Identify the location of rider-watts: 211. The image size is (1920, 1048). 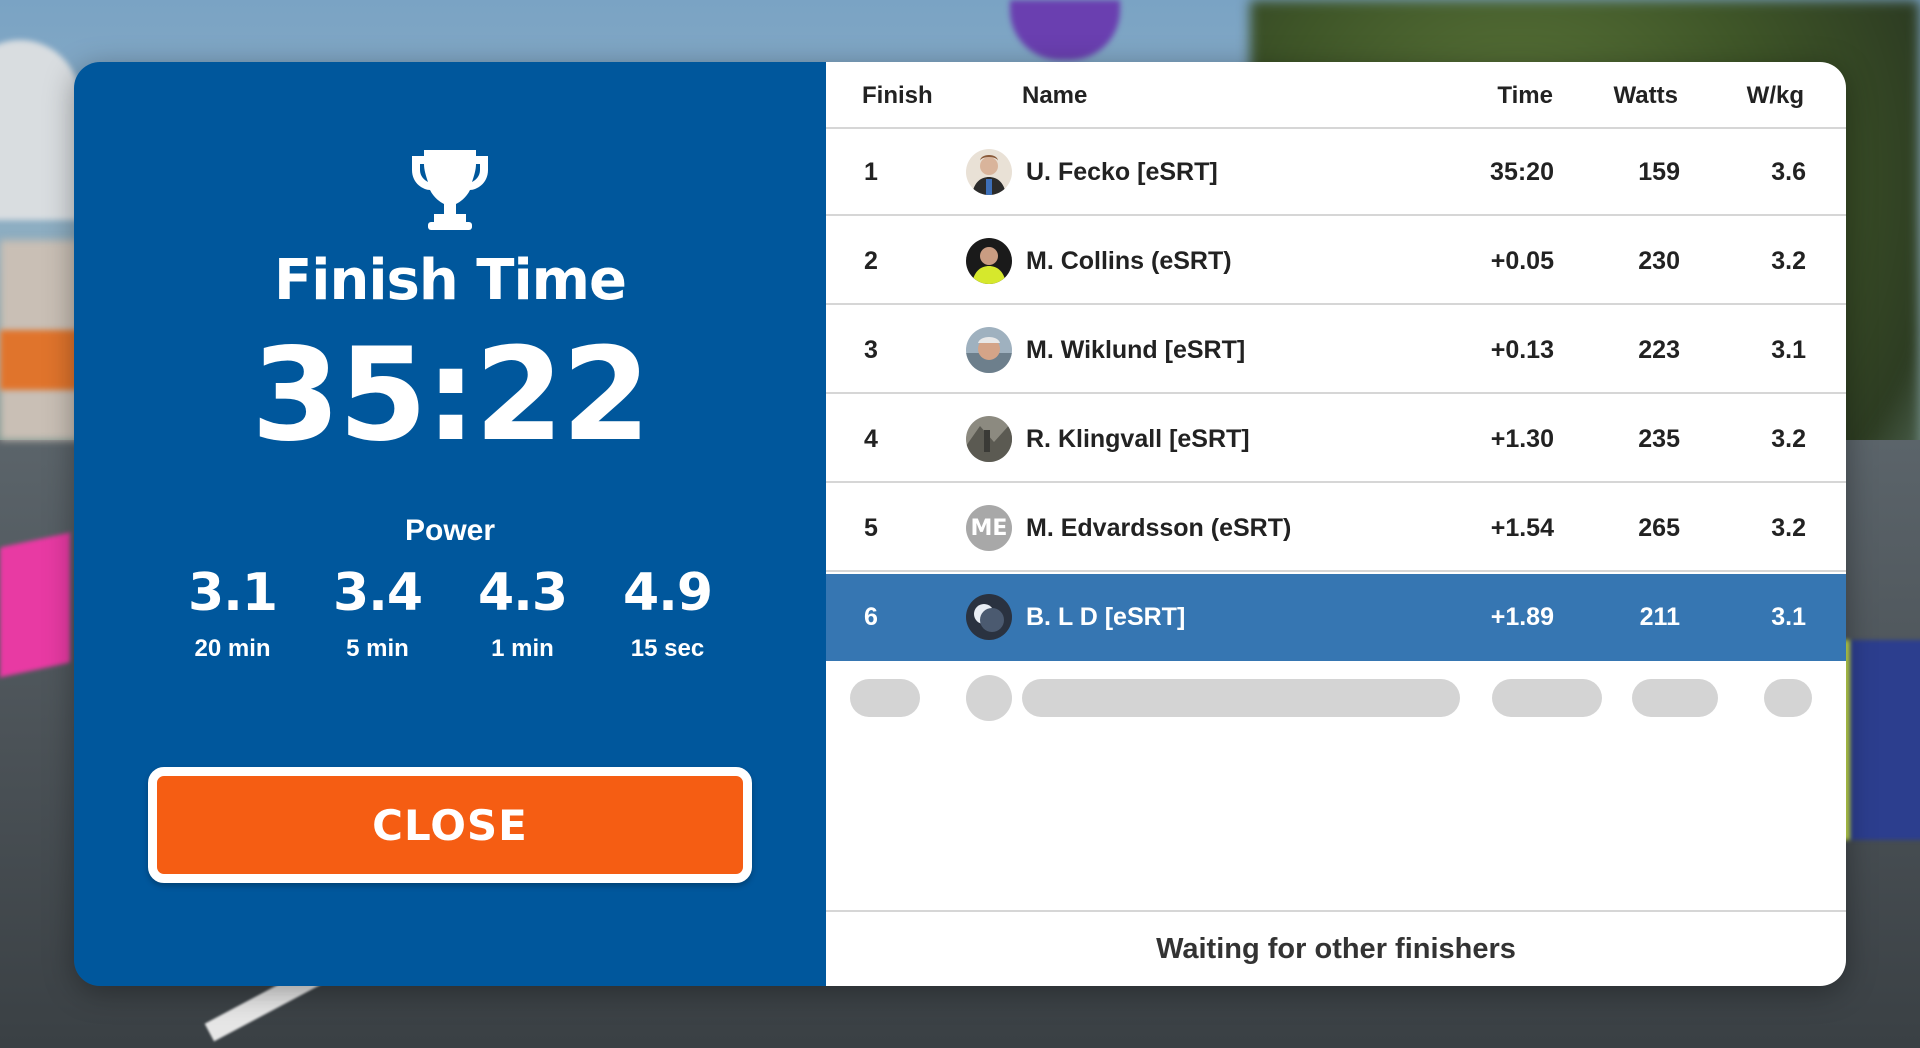
(1659, 617).